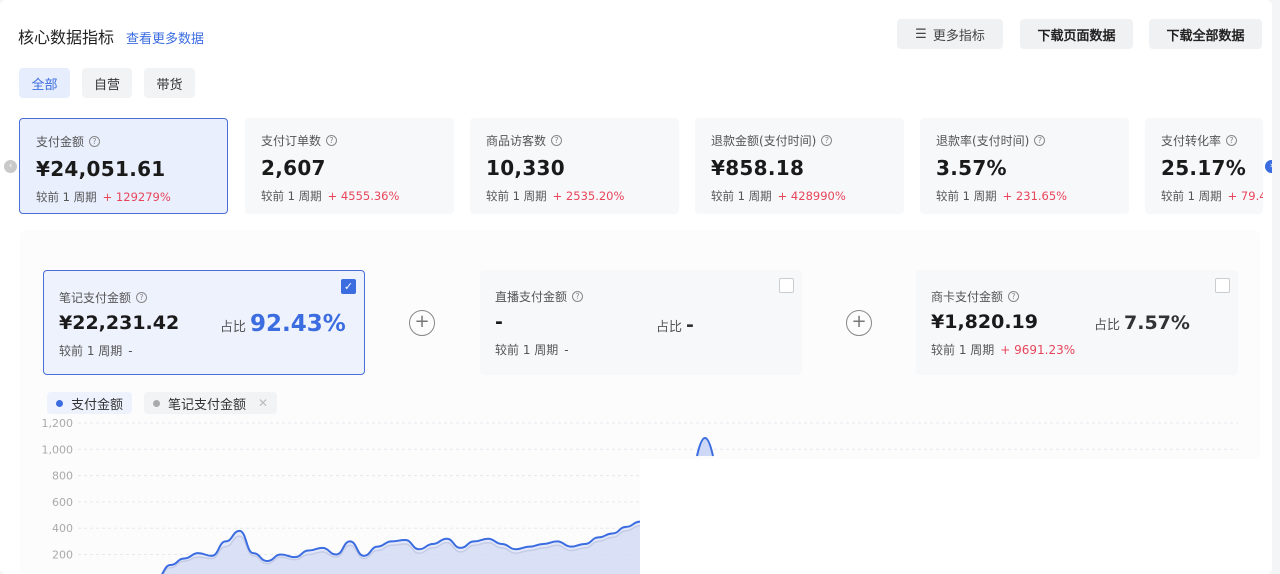 The width and height of the screenshot is (1280, 574). What do you see at coordinates (363, 196) in the screenshot?
I see `metric-change: + 4555.36%` at bounding box center [363, 196].